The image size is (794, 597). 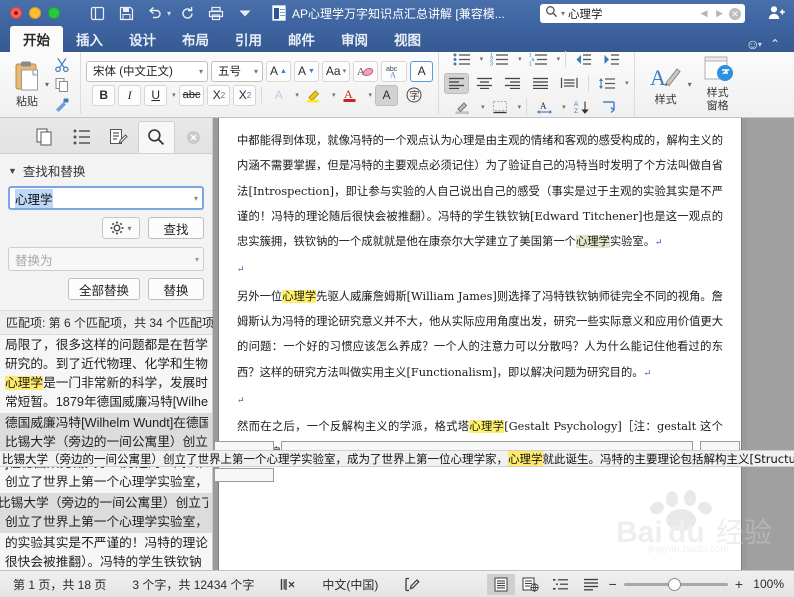 I want to click on tab-design: 设计, so click(x=142, y=39).